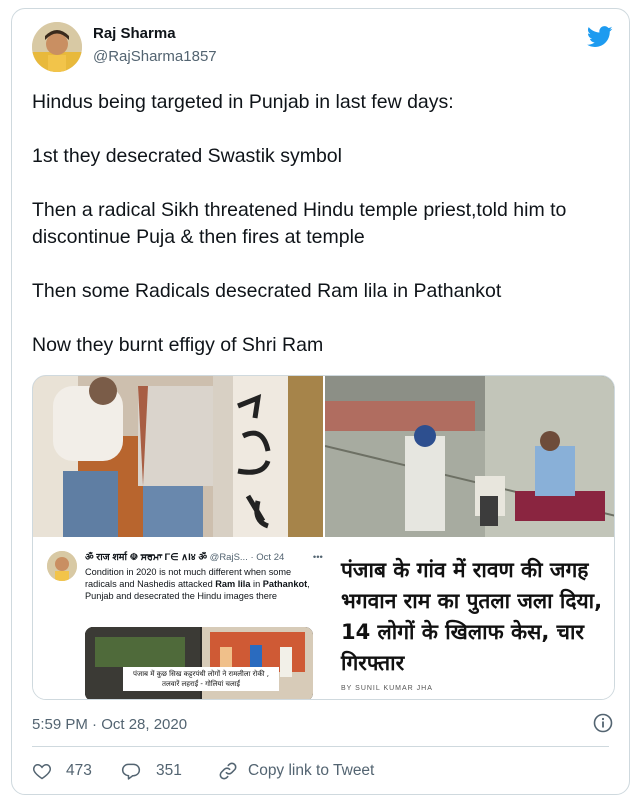  Describe the element at coordinates (62, 771) in the screenshot. I see `like-button: 473` at that location.